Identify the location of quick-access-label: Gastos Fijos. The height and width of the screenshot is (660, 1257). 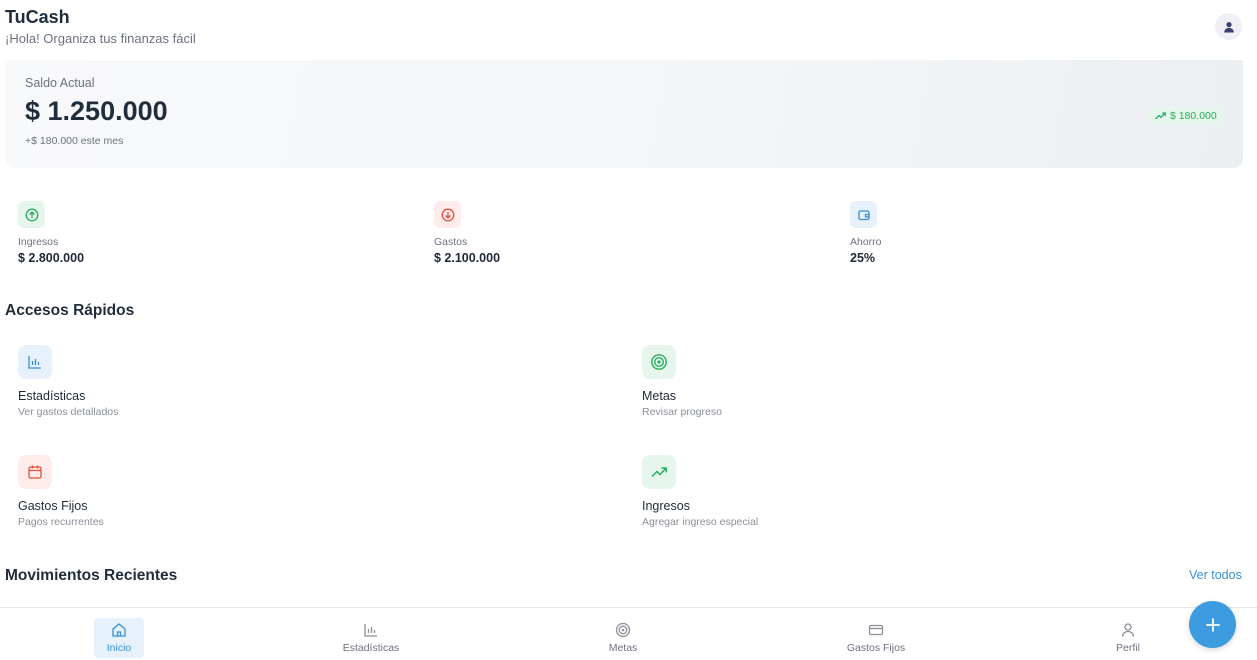
(53, 506).